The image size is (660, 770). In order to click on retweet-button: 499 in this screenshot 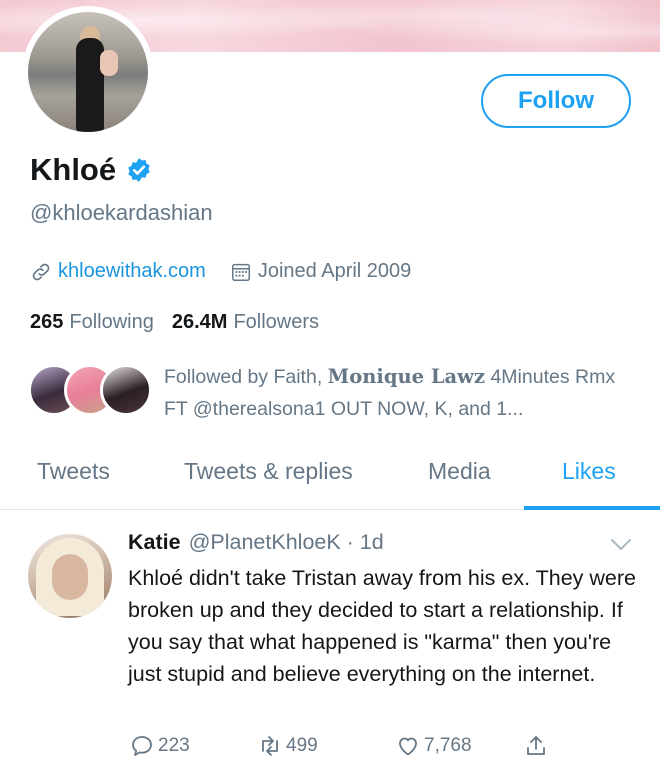, I will do `click(288, 746)`.